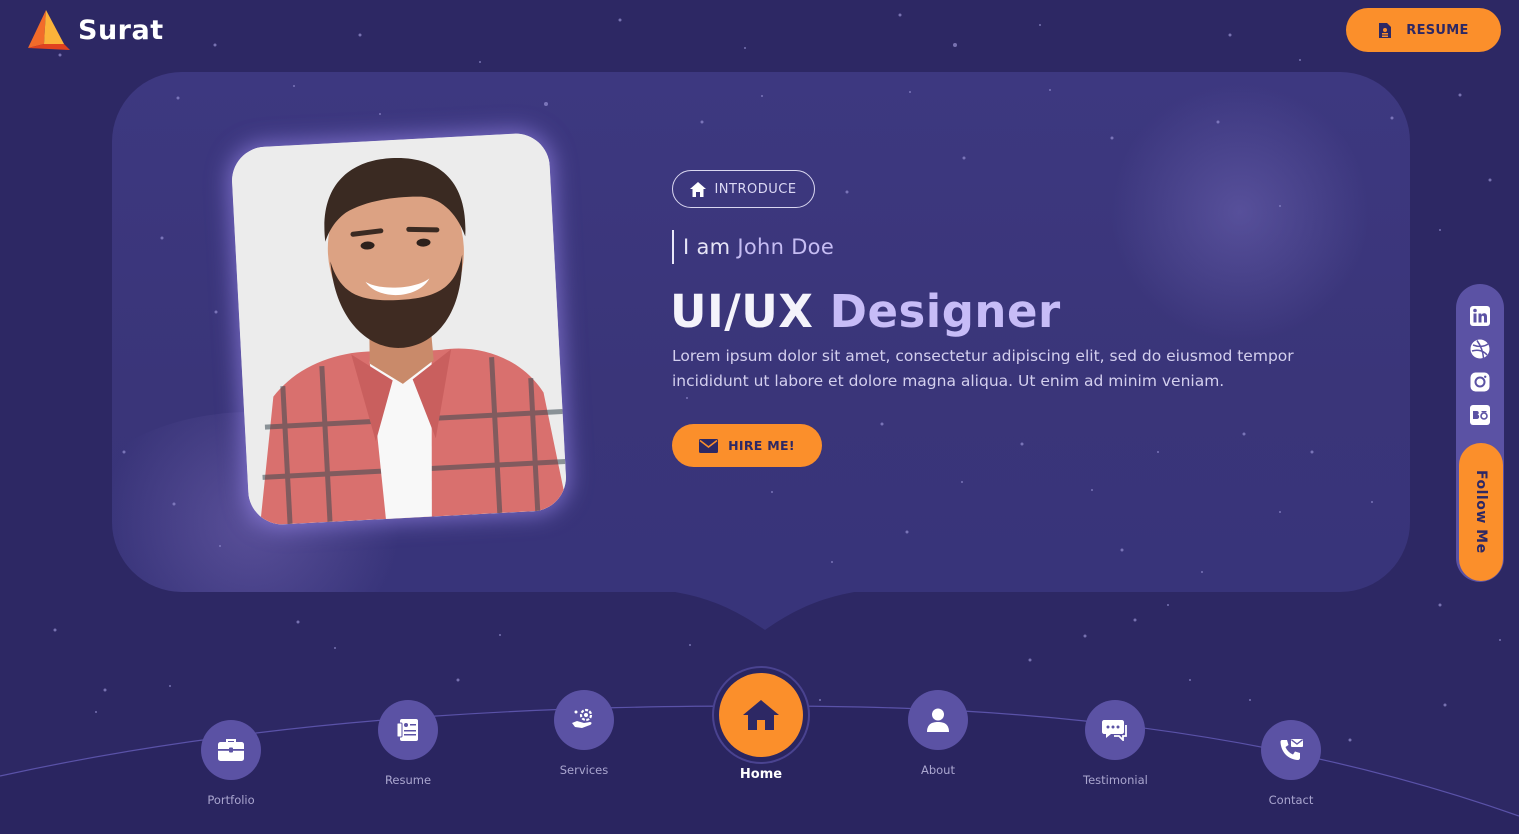 This screenshot has width=1519, height=834. I want to click on hero-notch, so click(765, 607).